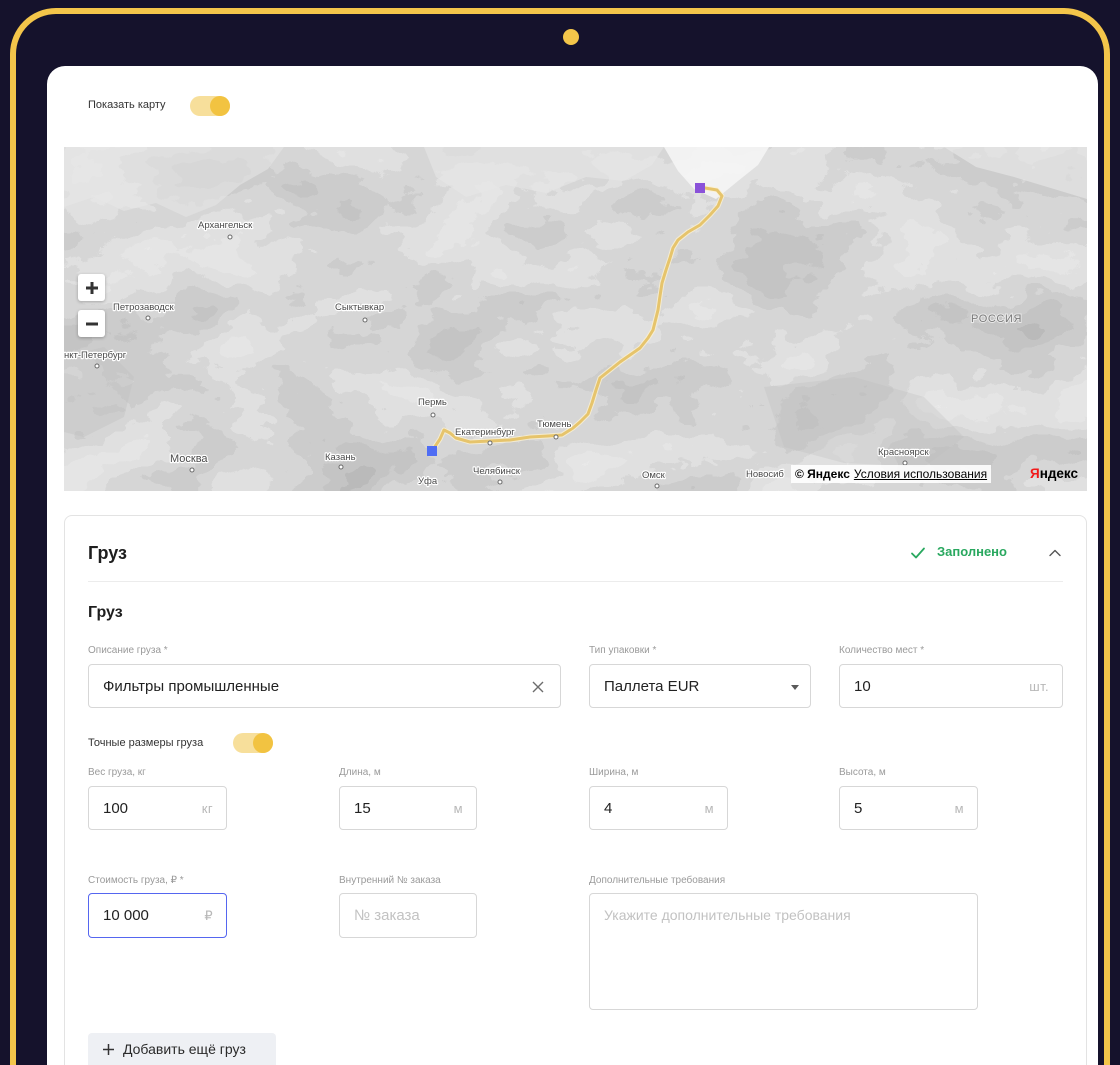 This screenshot has width=1120, height=1065. What do you see at coordinates (862, 772) in the screenshot?
I see `height-label: Высота, м` at bounding box center [862, 772].